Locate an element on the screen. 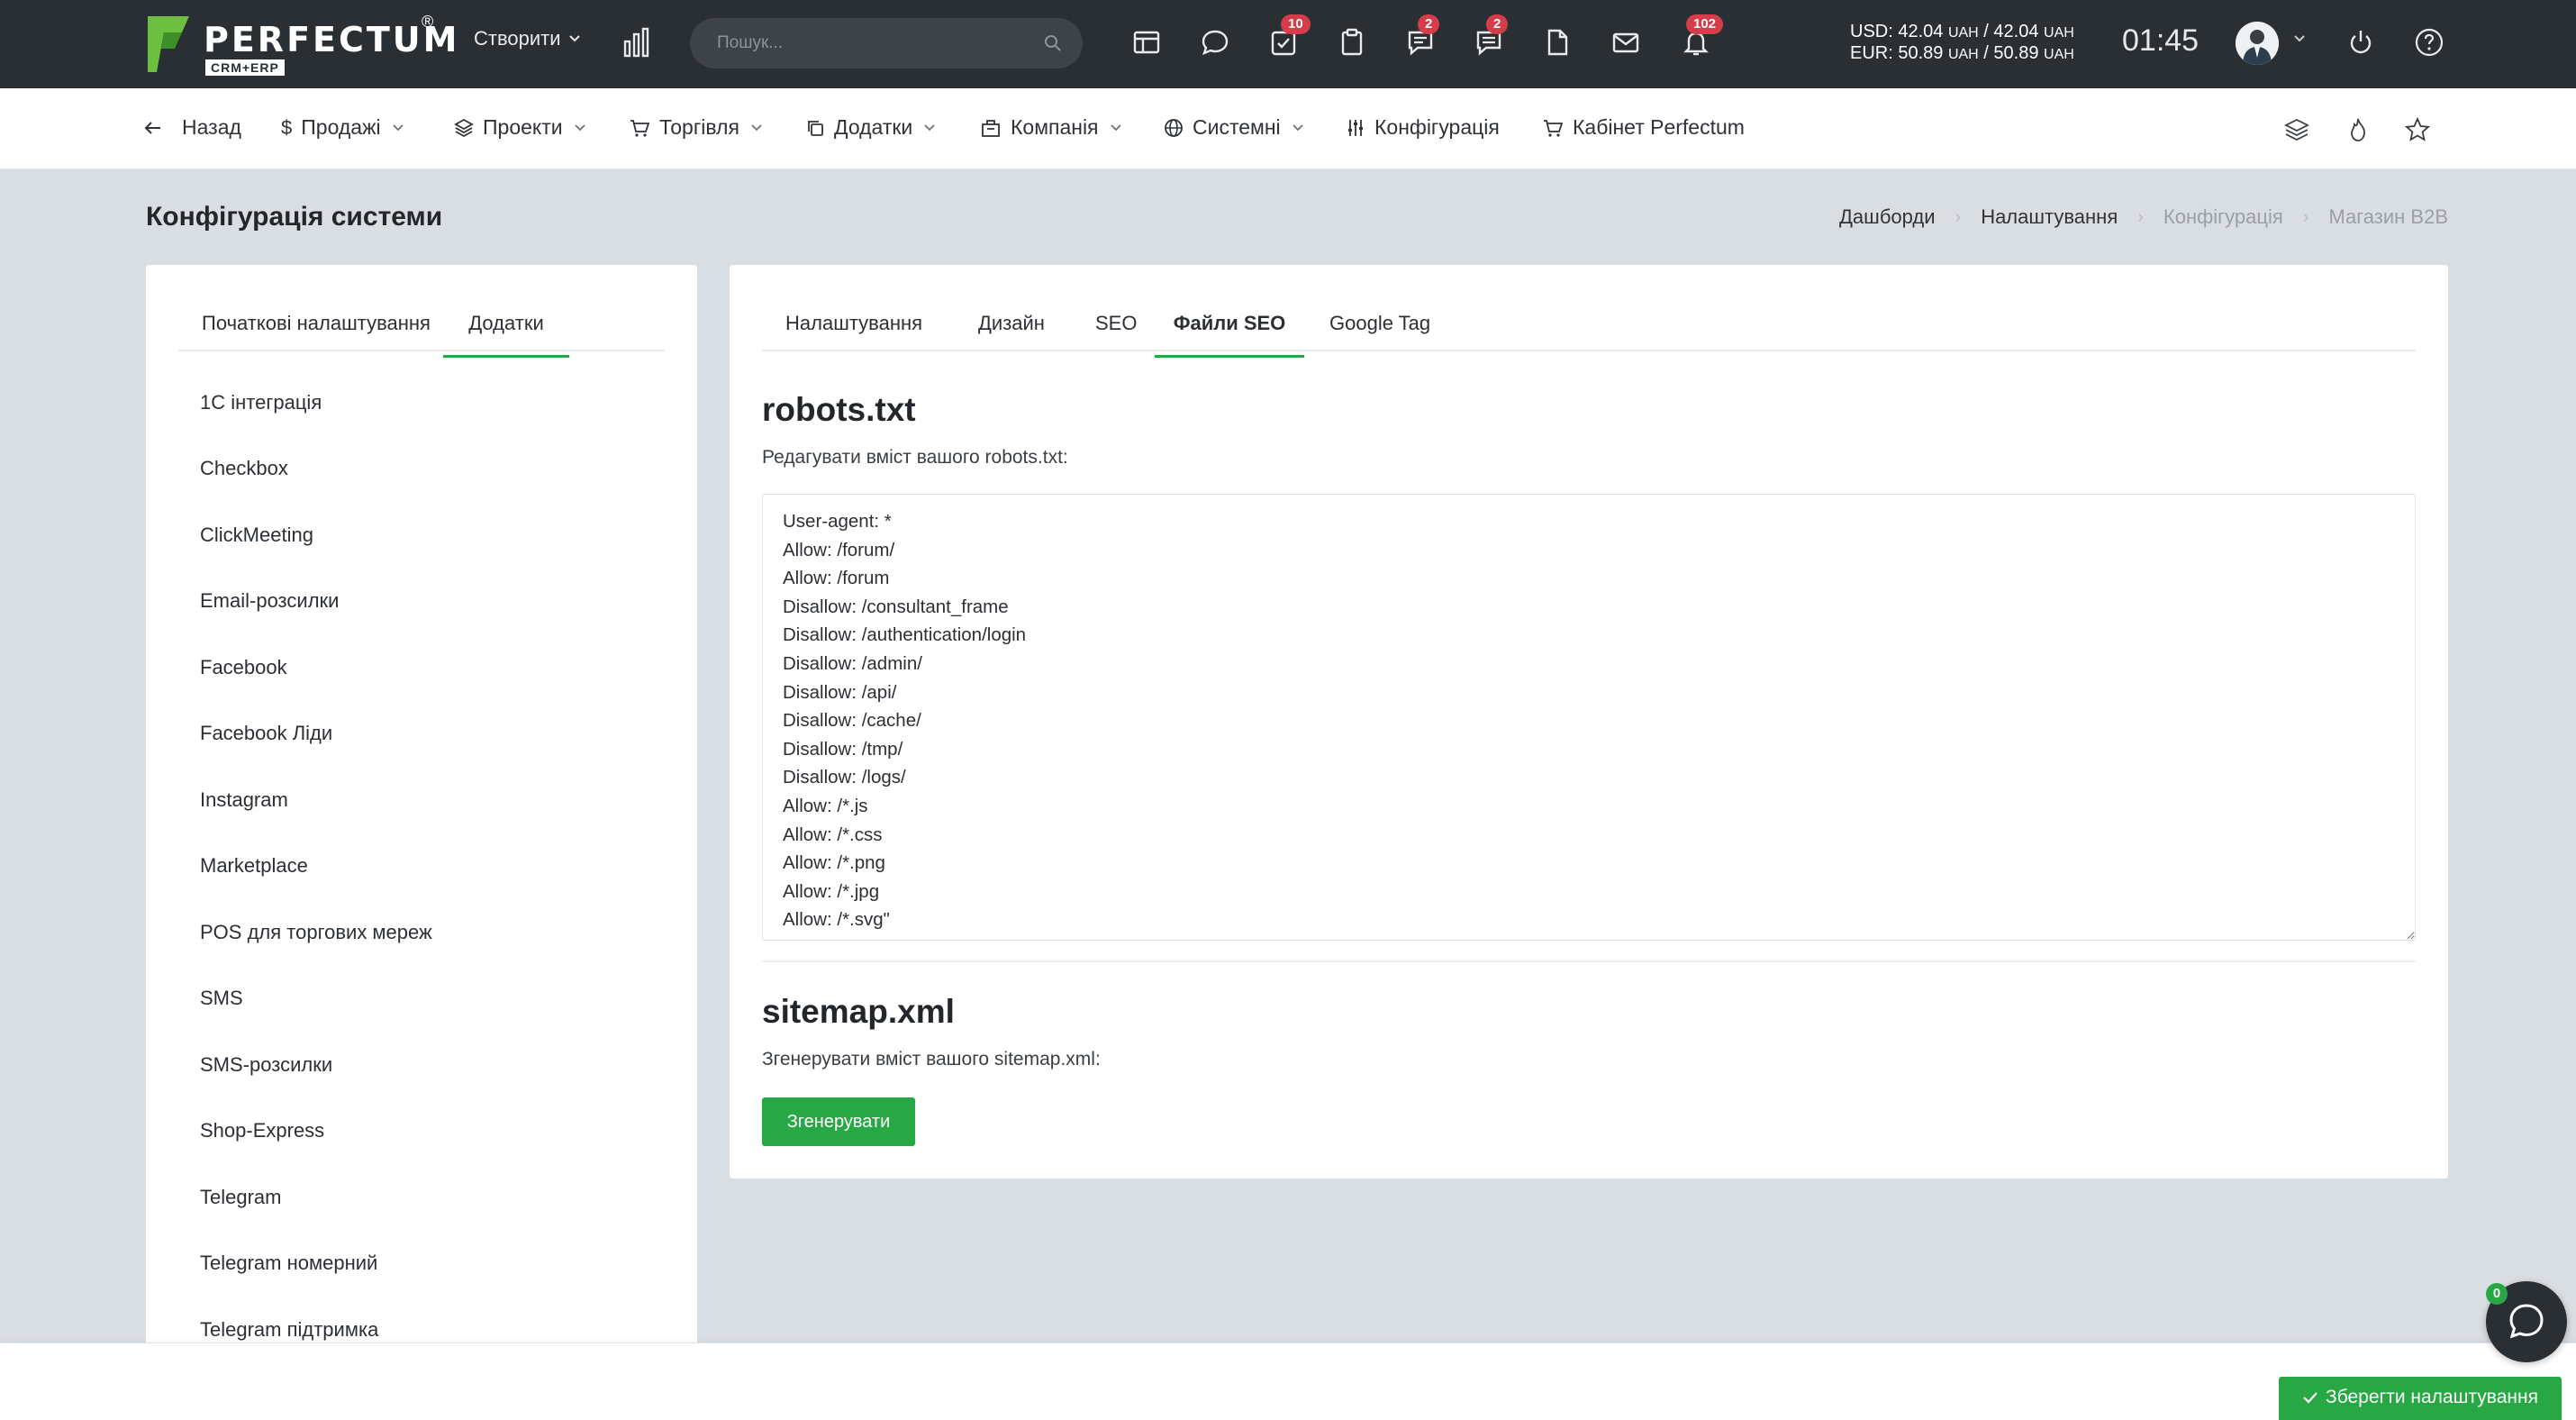 This screenshot has width=2576, height=1420. list-item: Telegram is located at coordinates (240, 1198).